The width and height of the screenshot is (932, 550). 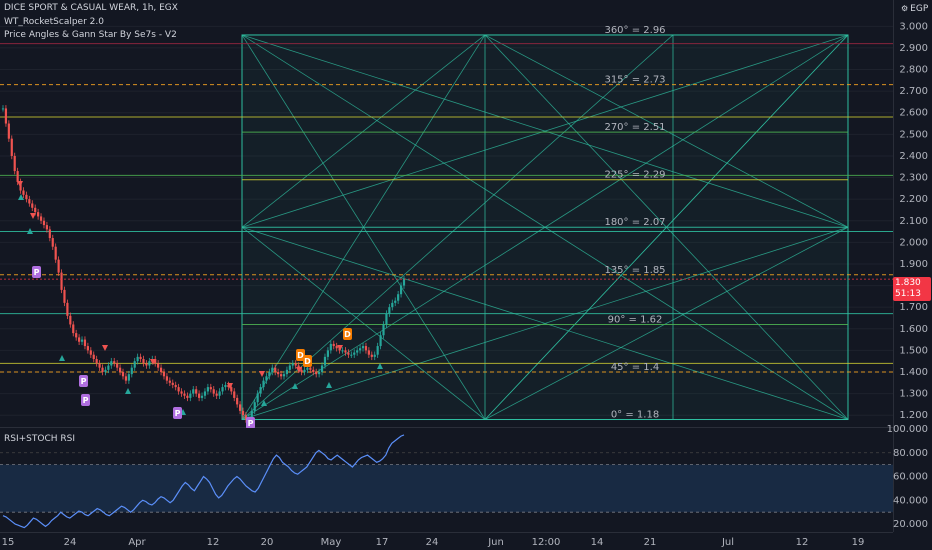 What do you see at coordinates (634, 270) in the screenshot?
I see `gann-level-label: 135° = 1.85` at bounding box center [634, 270].